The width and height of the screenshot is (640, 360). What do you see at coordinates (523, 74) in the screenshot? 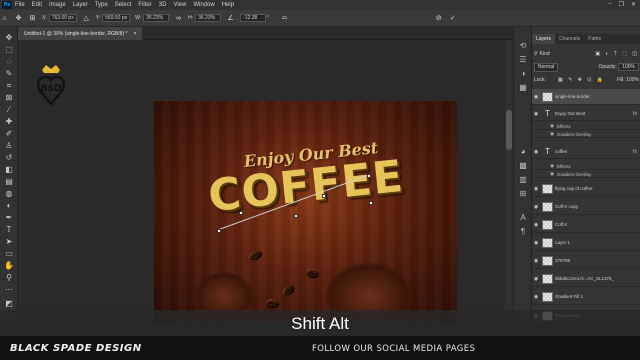
I see `adjustments-icon: ◑` at bounding box center [523, 74].